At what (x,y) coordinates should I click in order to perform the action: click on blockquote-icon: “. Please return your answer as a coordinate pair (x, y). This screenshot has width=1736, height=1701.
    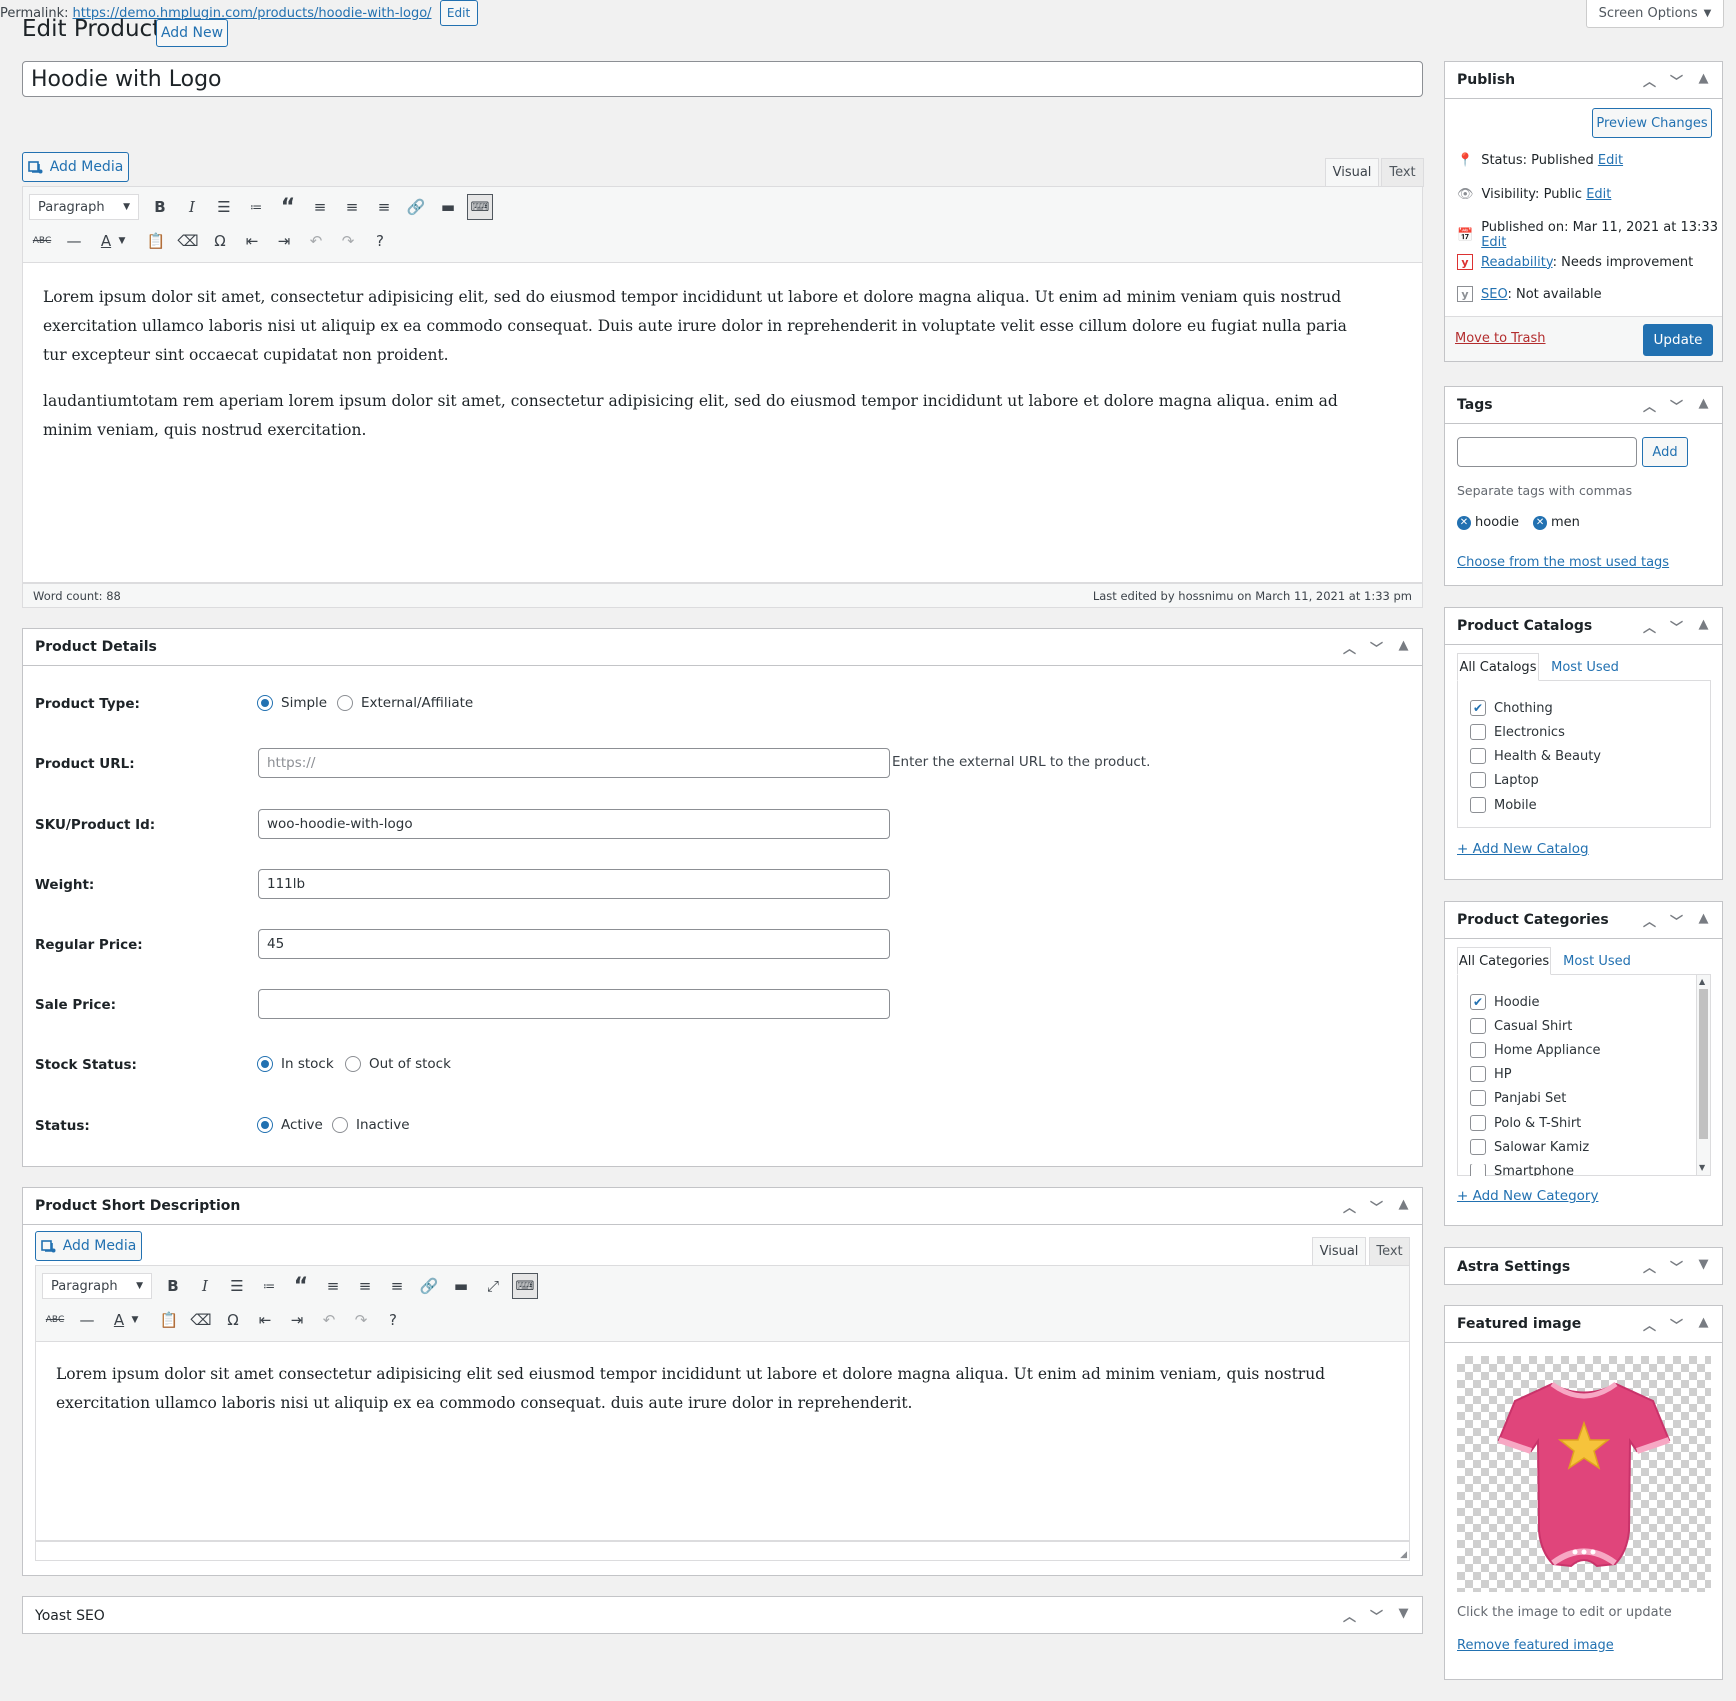
    Looking at the image, I should click on (301, 1286).